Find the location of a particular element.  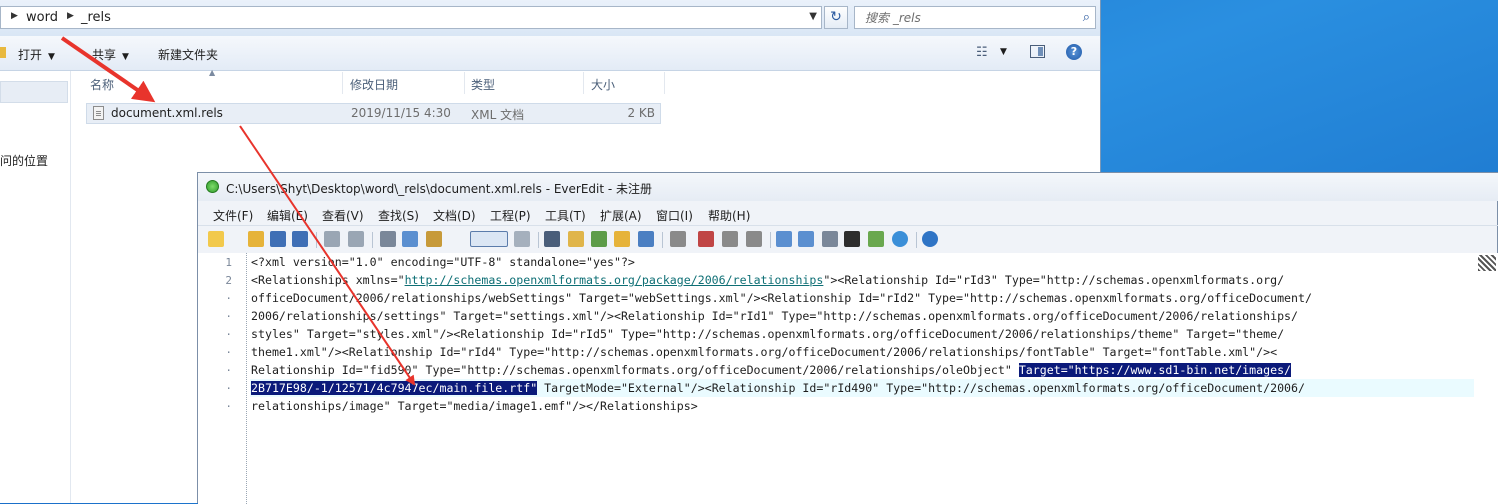

breadcrumb-rels: _rels is located at coordinates (96, 17).